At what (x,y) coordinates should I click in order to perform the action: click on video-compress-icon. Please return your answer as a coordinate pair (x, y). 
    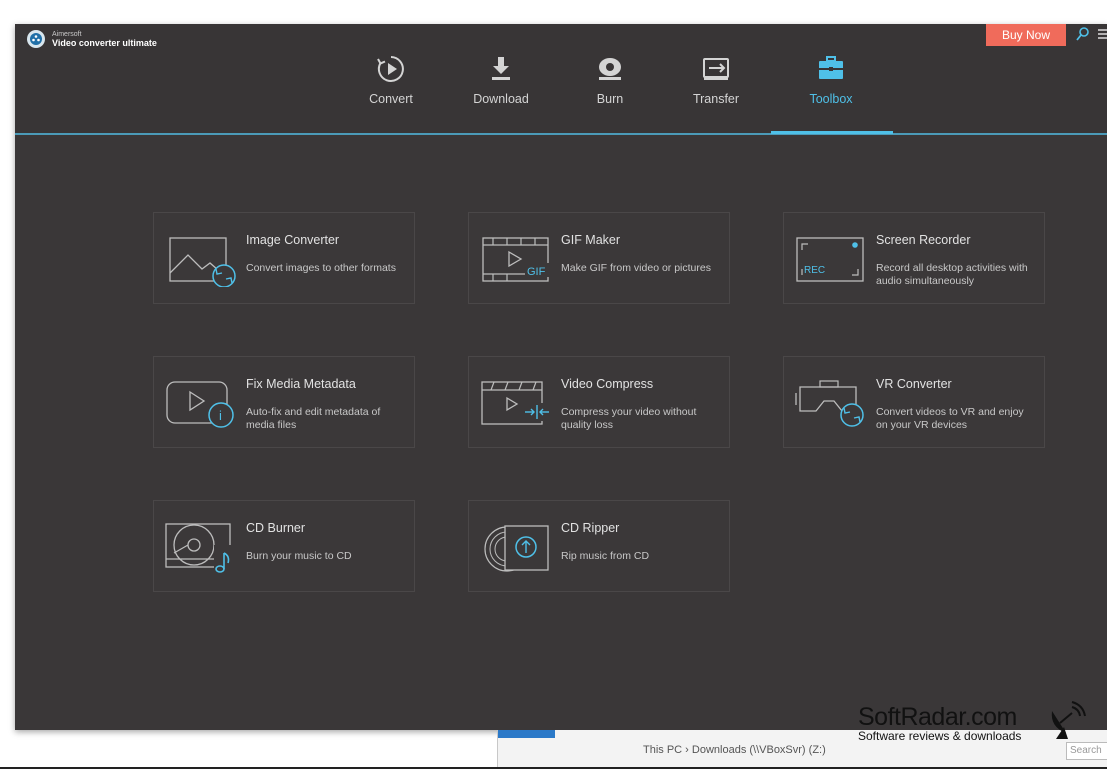
    Looking at the image, I should click on (515, 404).